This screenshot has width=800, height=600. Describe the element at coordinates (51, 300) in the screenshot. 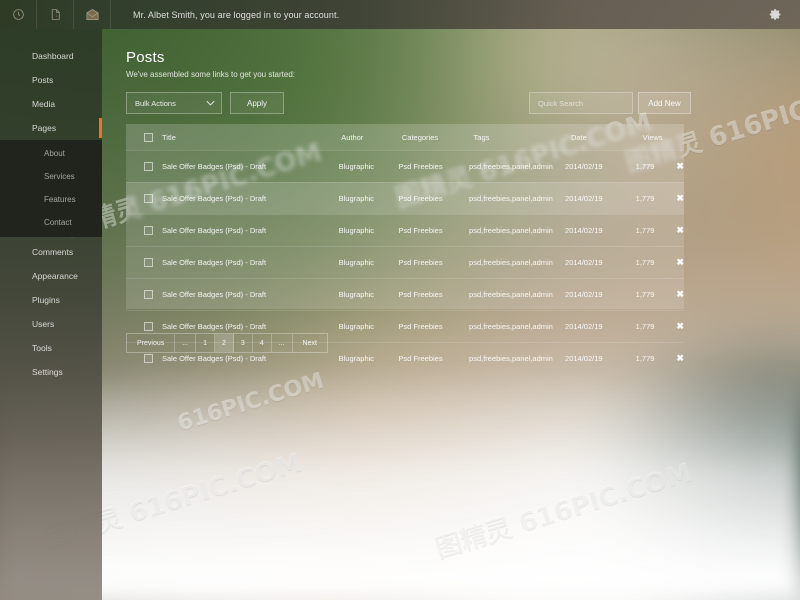

I see `sidebar-item-plugins: Plugins` at that location.